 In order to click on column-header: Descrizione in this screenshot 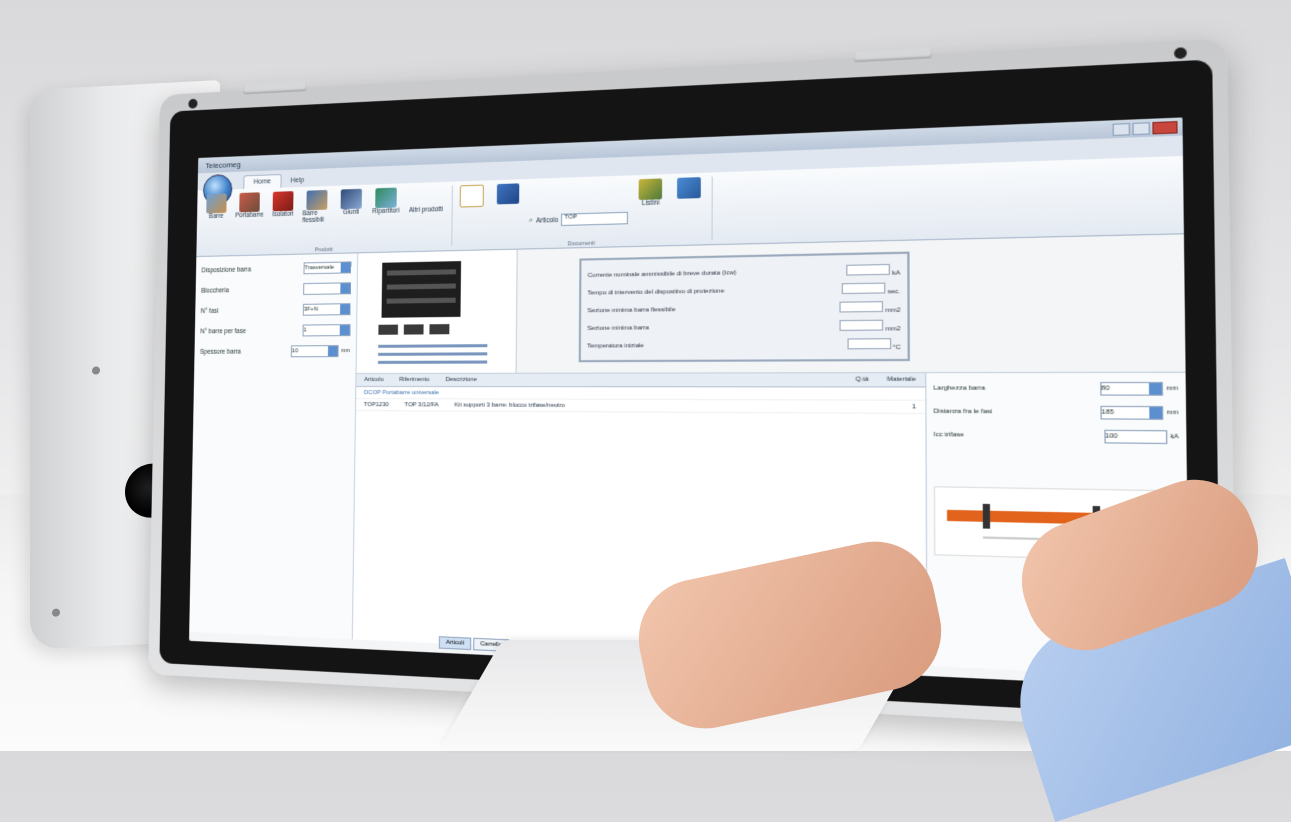, I will do `click(642, 380)`.